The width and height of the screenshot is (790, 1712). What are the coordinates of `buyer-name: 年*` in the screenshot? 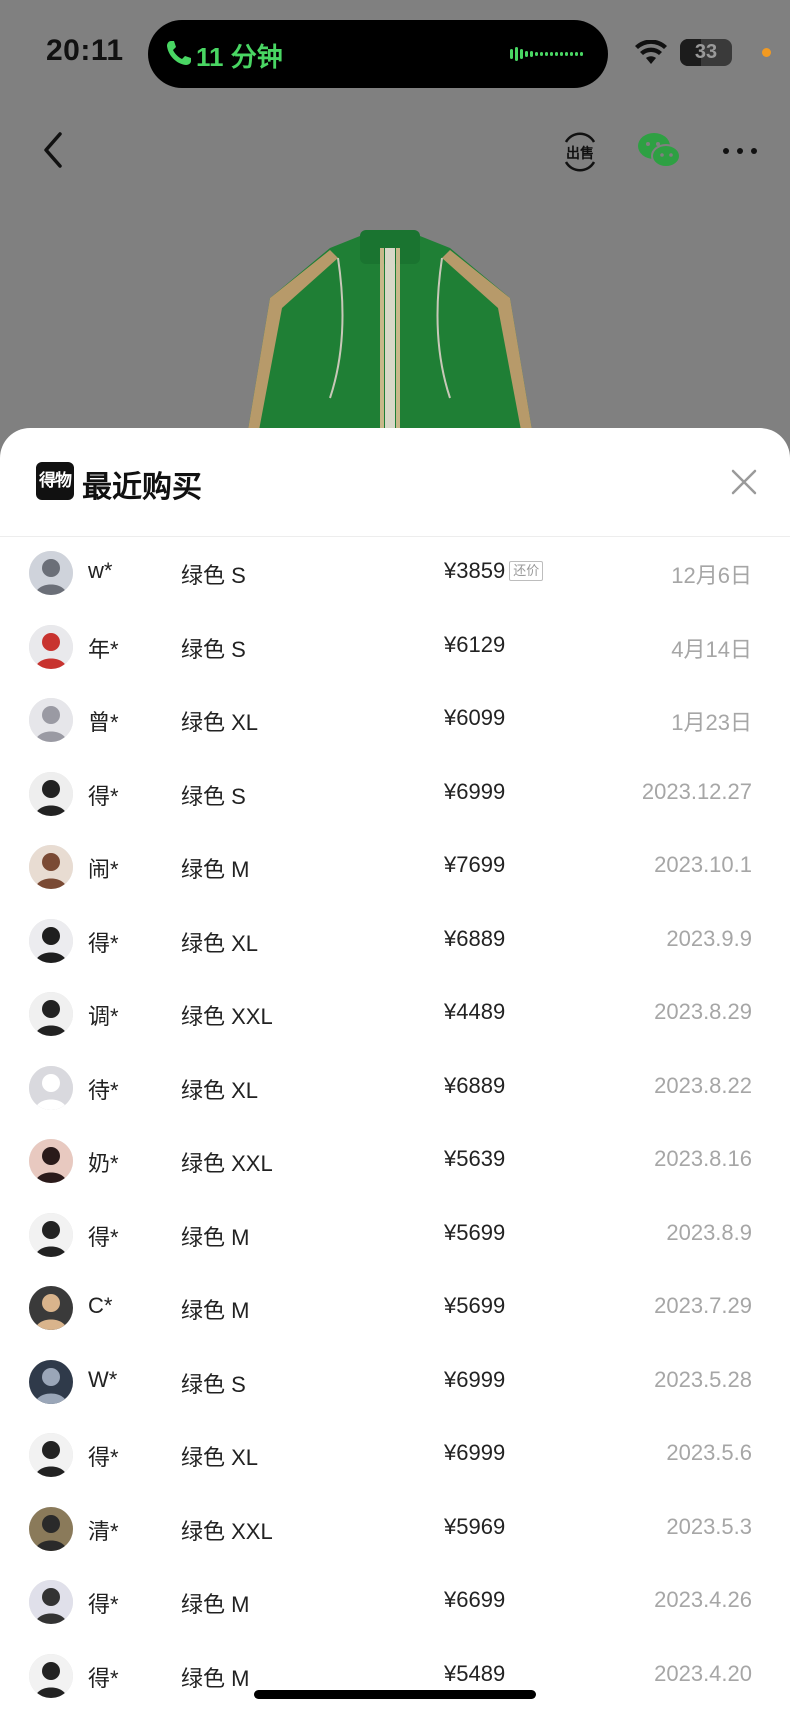 It's located at (103, 649).